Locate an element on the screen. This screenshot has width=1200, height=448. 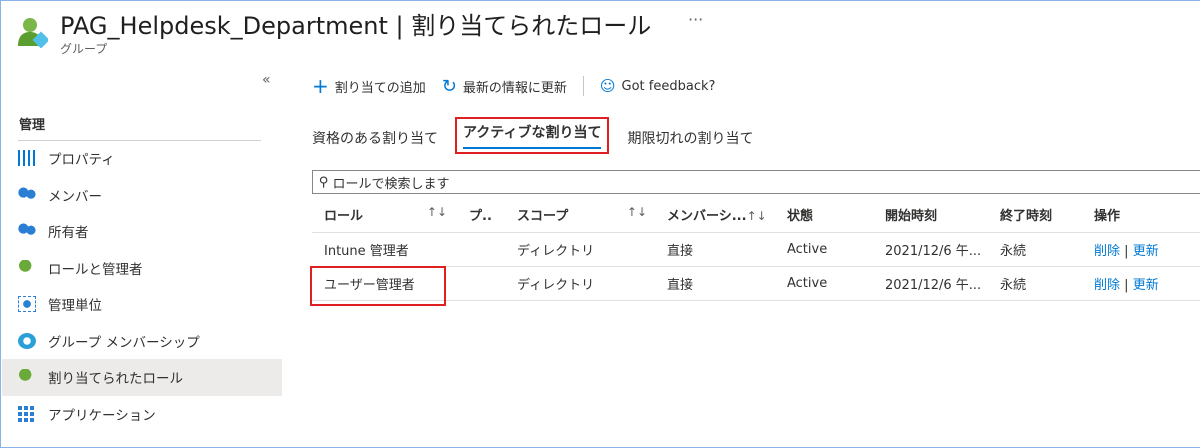
sidebar-item-label: グループ メンバーシップ is located at coordinates (124, 342).